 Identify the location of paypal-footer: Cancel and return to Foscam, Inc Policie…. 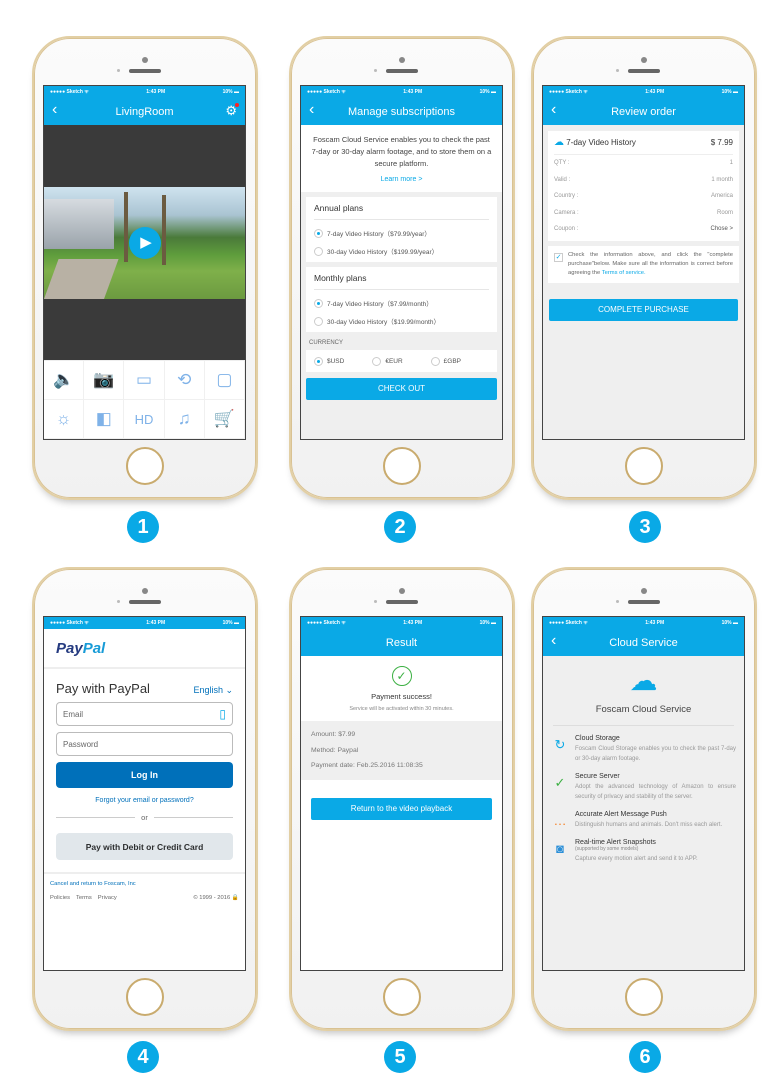
(144, 890).